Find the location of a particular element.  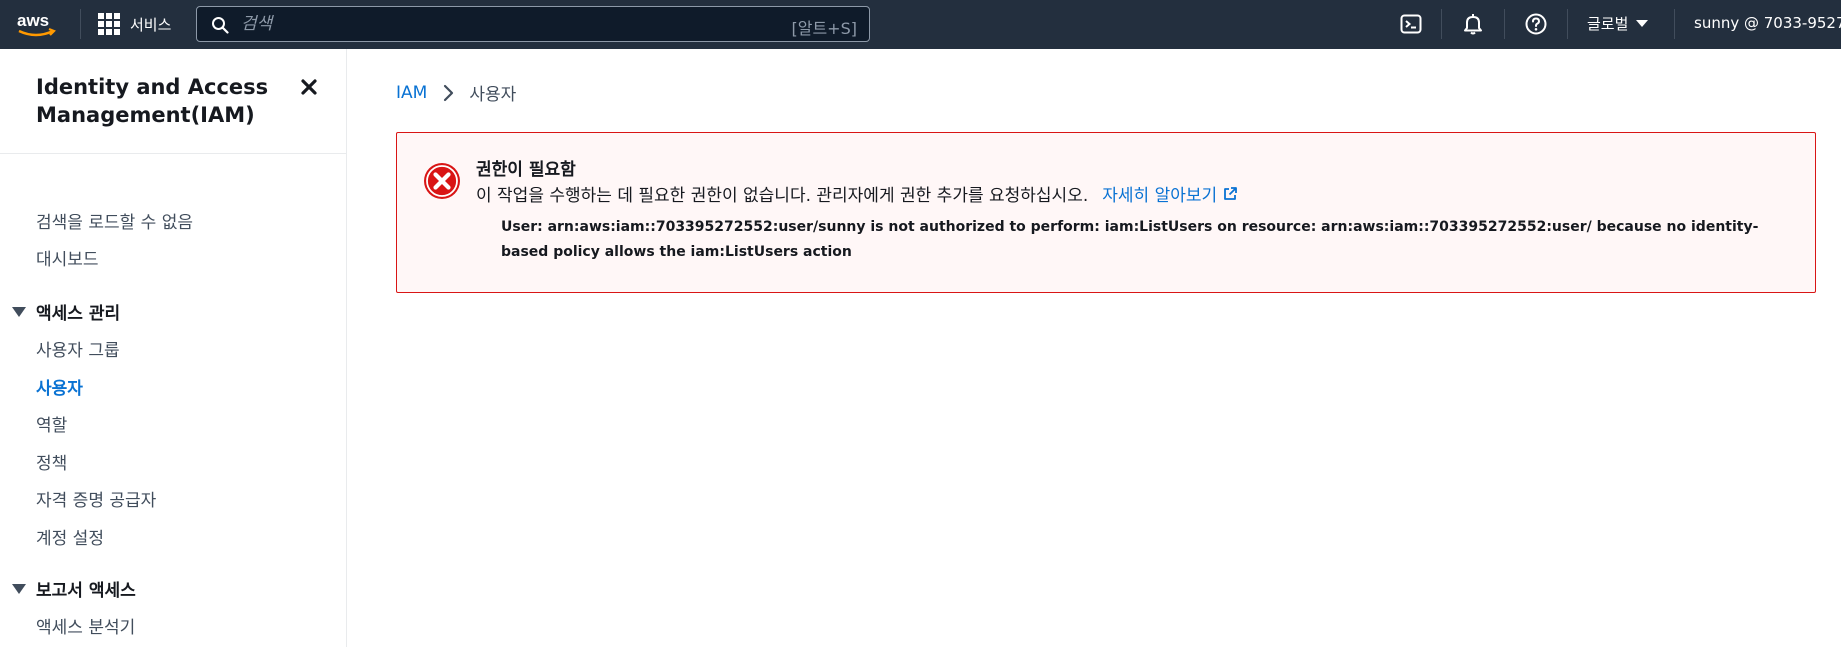

sidebar-item-access-analyzer: 액세스 분석기 is located at coordinates (85, 625).